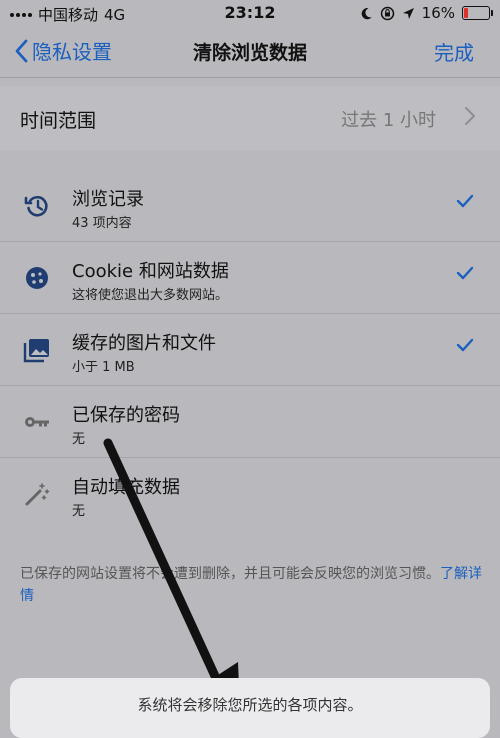 The height and width of the screenshot is (738, 500). Describe the element at coordinates (171, 574) in the screenshot. I see `annotation-arrow` at that location.